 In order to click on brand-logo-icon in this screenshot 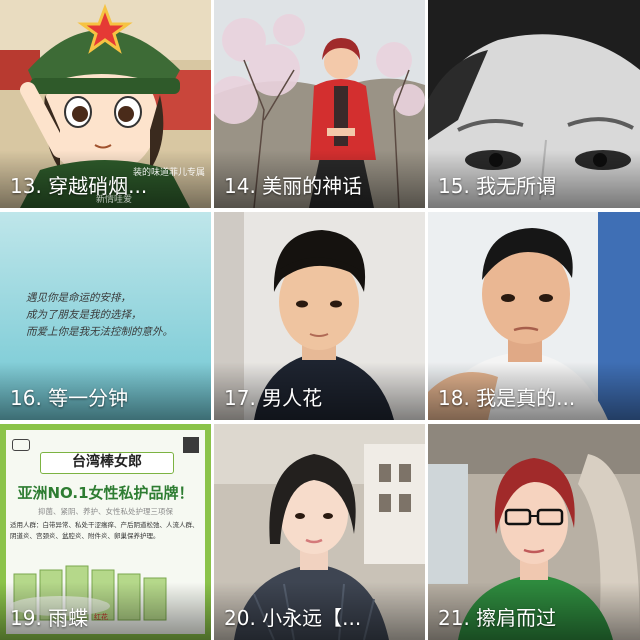, I will do `click(21, 445)`.